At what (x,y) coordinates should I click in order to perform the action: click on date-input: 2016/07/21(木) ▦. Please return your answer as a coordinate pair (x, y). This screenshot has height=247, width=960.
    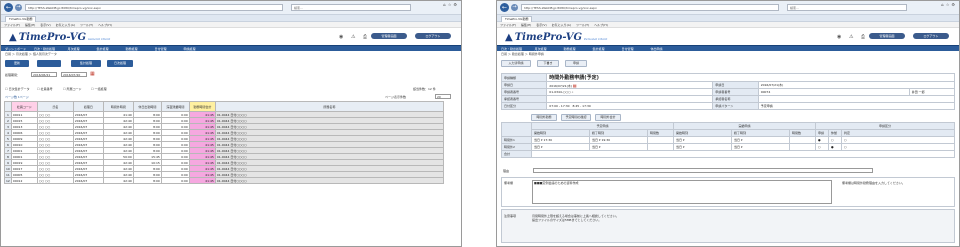
    Looking at the image, I should click on (630, 85).